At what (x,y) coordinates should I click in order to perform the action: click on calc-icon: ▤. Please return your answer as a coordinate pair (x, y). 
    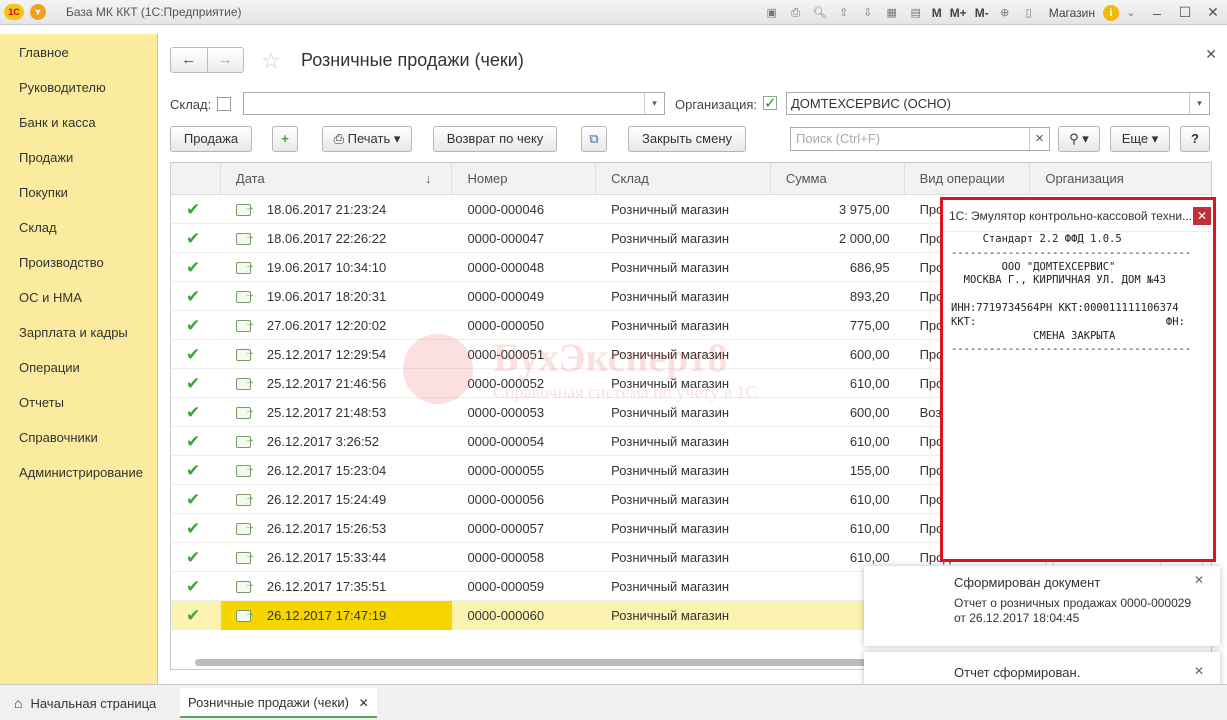
    Looking at the image, I should click on (916, 13).